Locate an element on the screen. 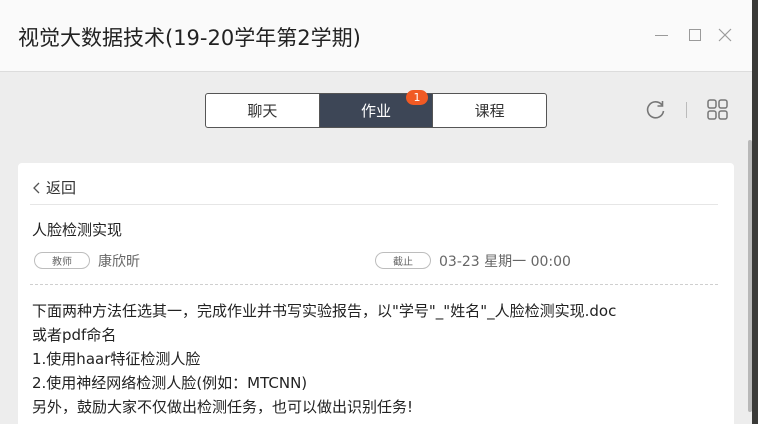 This screenshot has width=758, height=424. tab-label: 课程 is located at coordinates (489, 111).